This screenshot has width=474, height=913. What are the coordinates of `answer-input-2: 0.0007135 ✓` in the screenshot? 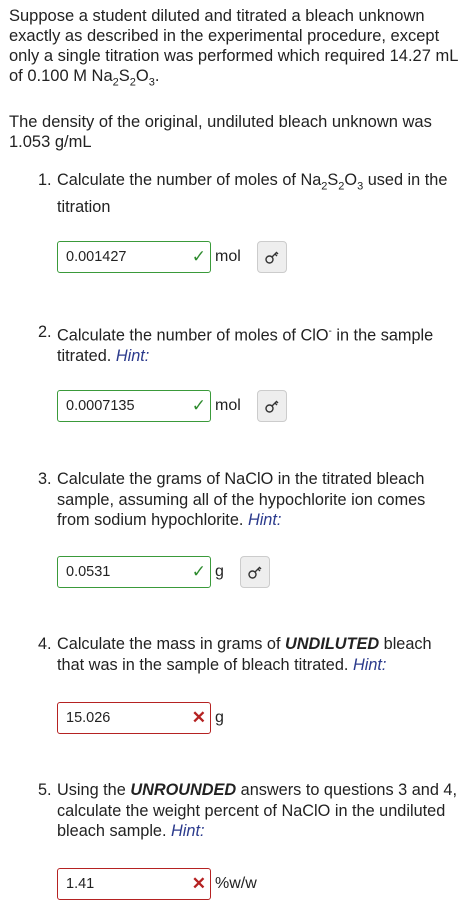 It's located at (134, 406).